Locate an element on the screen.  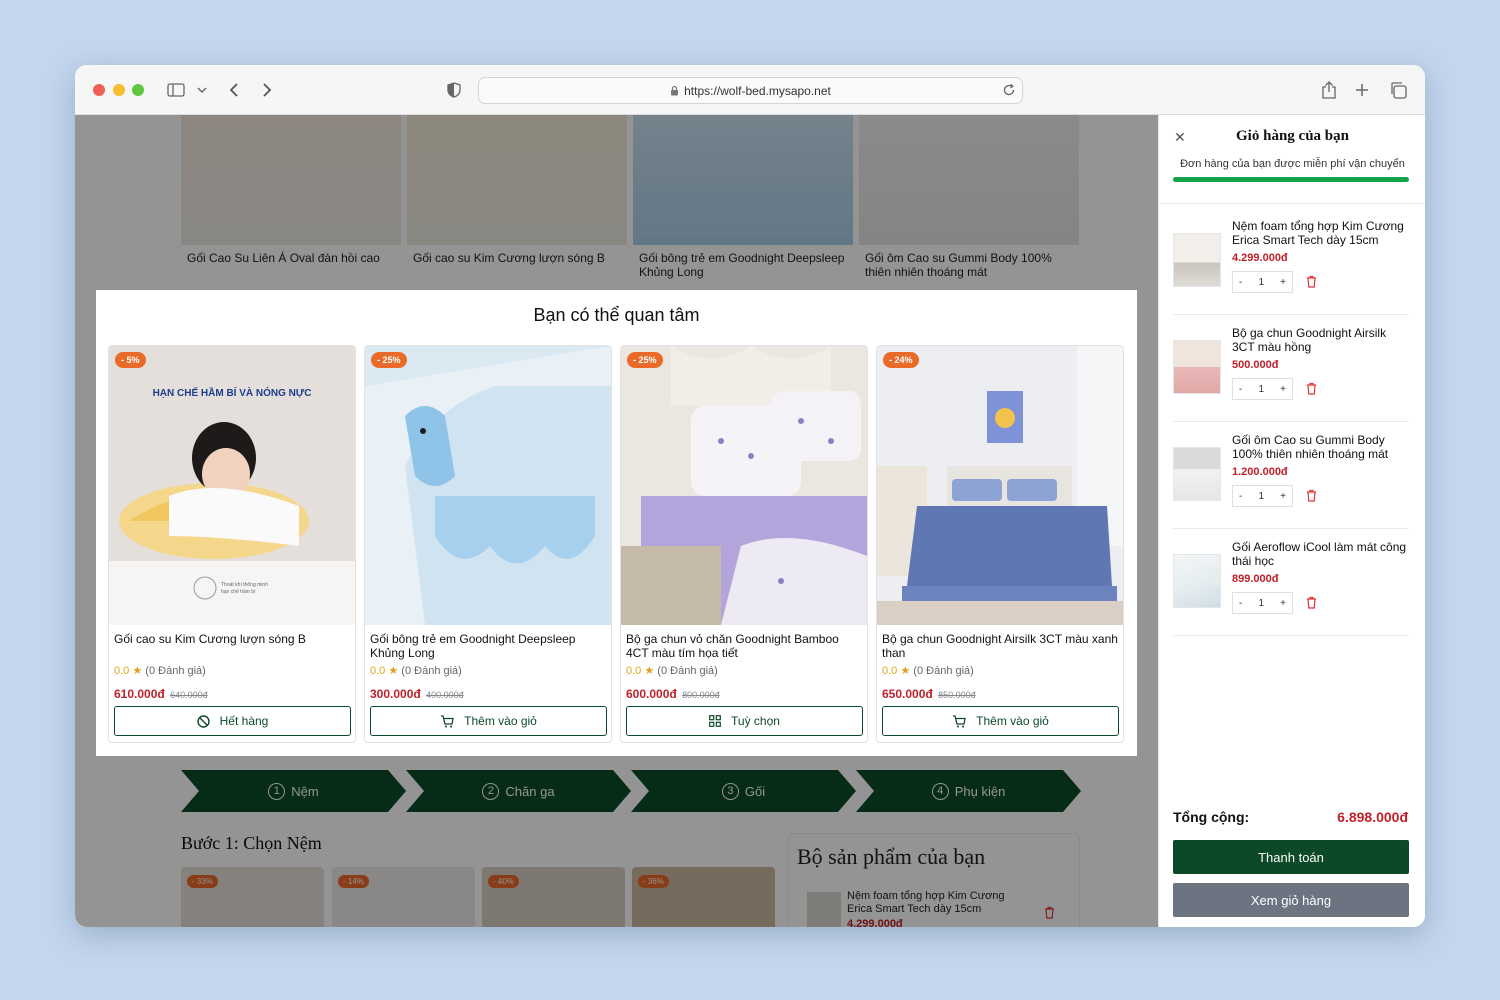
tab-overview-icon is located at coordinates (1398, 90).